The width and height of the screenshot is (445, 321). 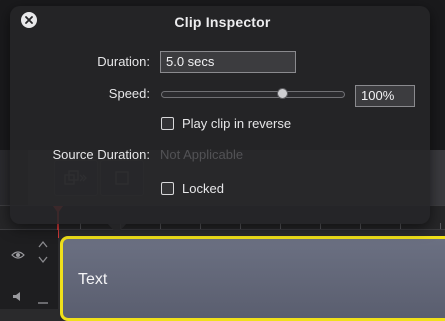 I want to click on reverse-checkbox, so click(x=167, y=123).